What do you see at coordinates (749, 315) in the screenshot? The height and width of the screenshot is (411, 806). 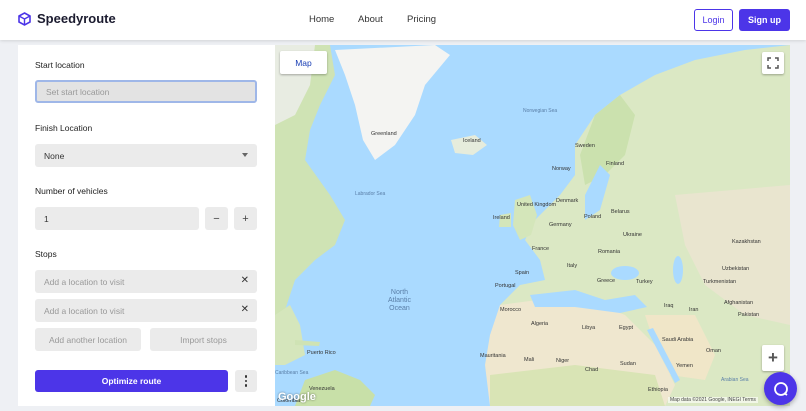 I see `map-label: Pakistan` at bounding box center [749, 315].